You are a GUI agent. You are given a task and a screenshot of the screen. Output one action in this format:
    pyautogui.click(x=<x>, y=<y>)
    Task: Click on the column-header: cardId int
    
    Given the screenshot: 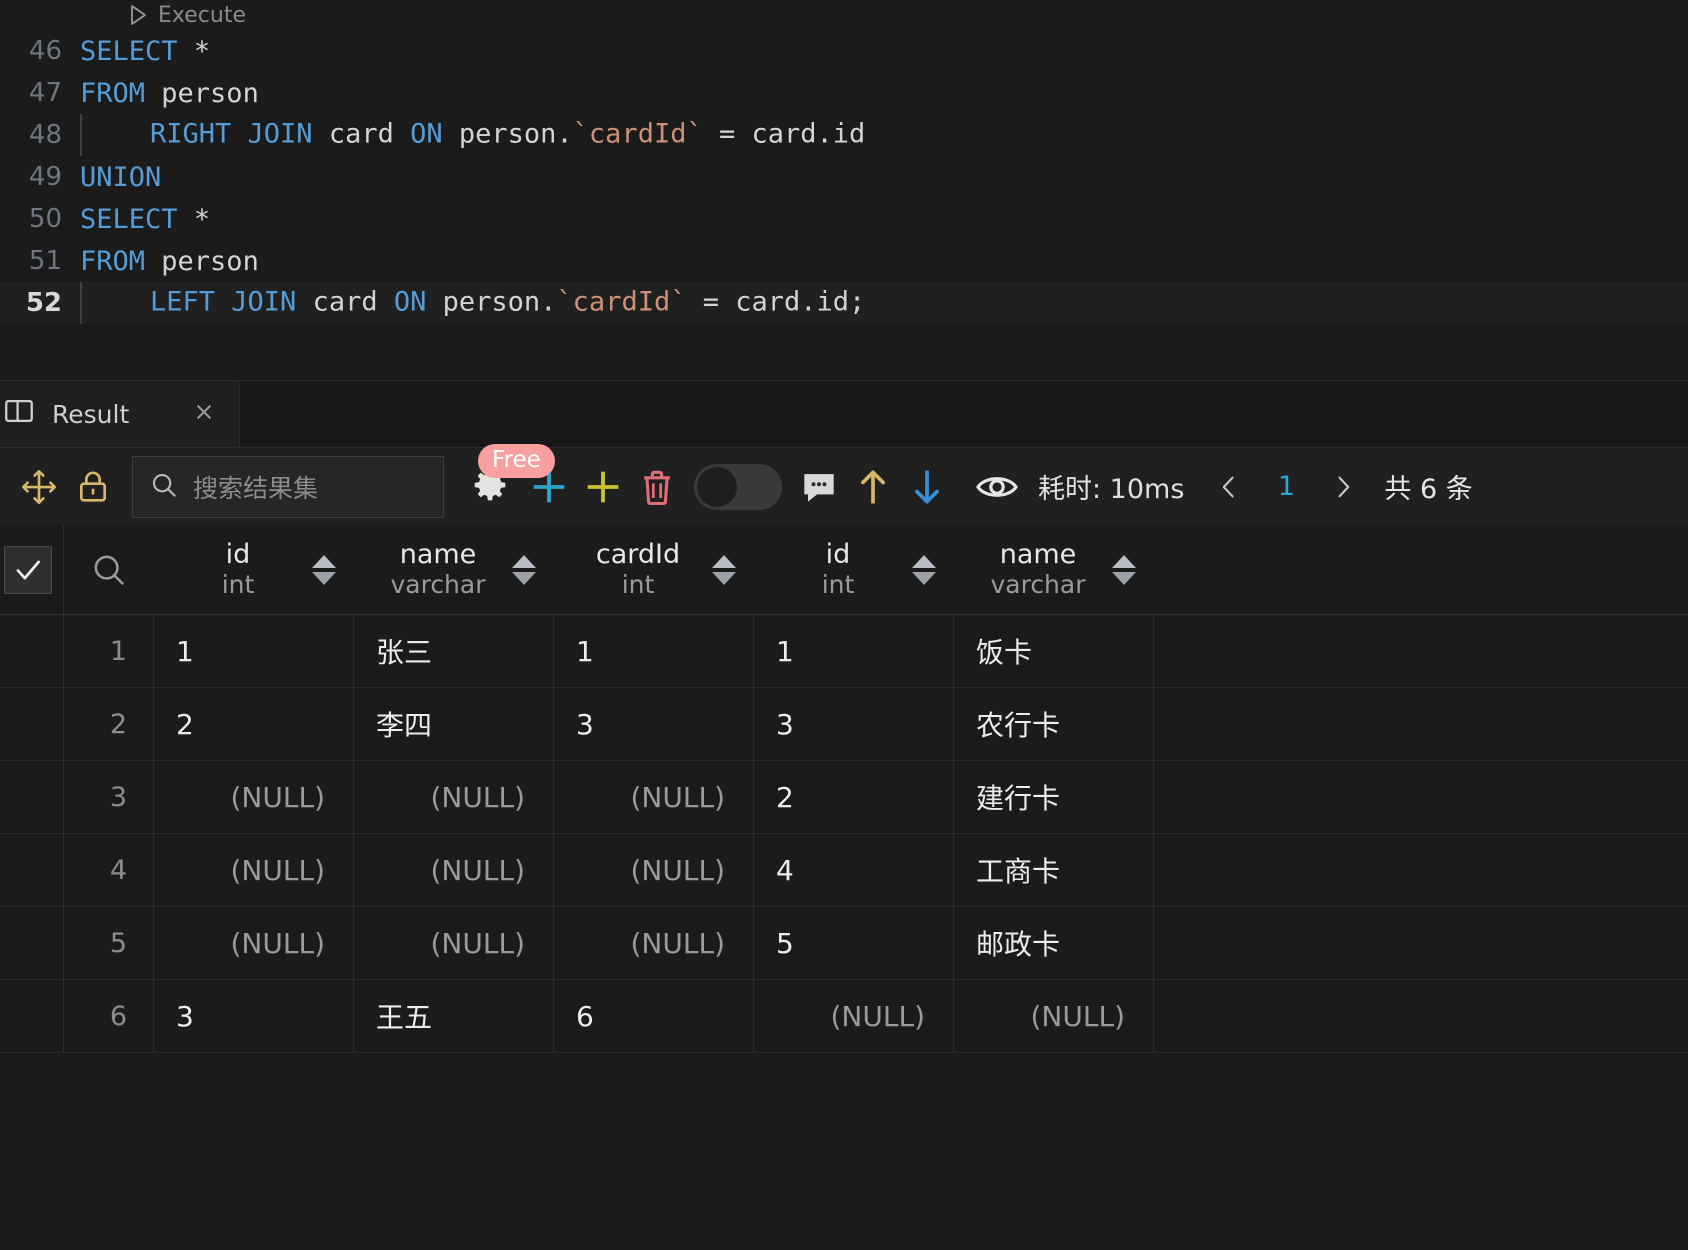 What is the action you would take?
    pyautogui.click(x=654, y=569)
    